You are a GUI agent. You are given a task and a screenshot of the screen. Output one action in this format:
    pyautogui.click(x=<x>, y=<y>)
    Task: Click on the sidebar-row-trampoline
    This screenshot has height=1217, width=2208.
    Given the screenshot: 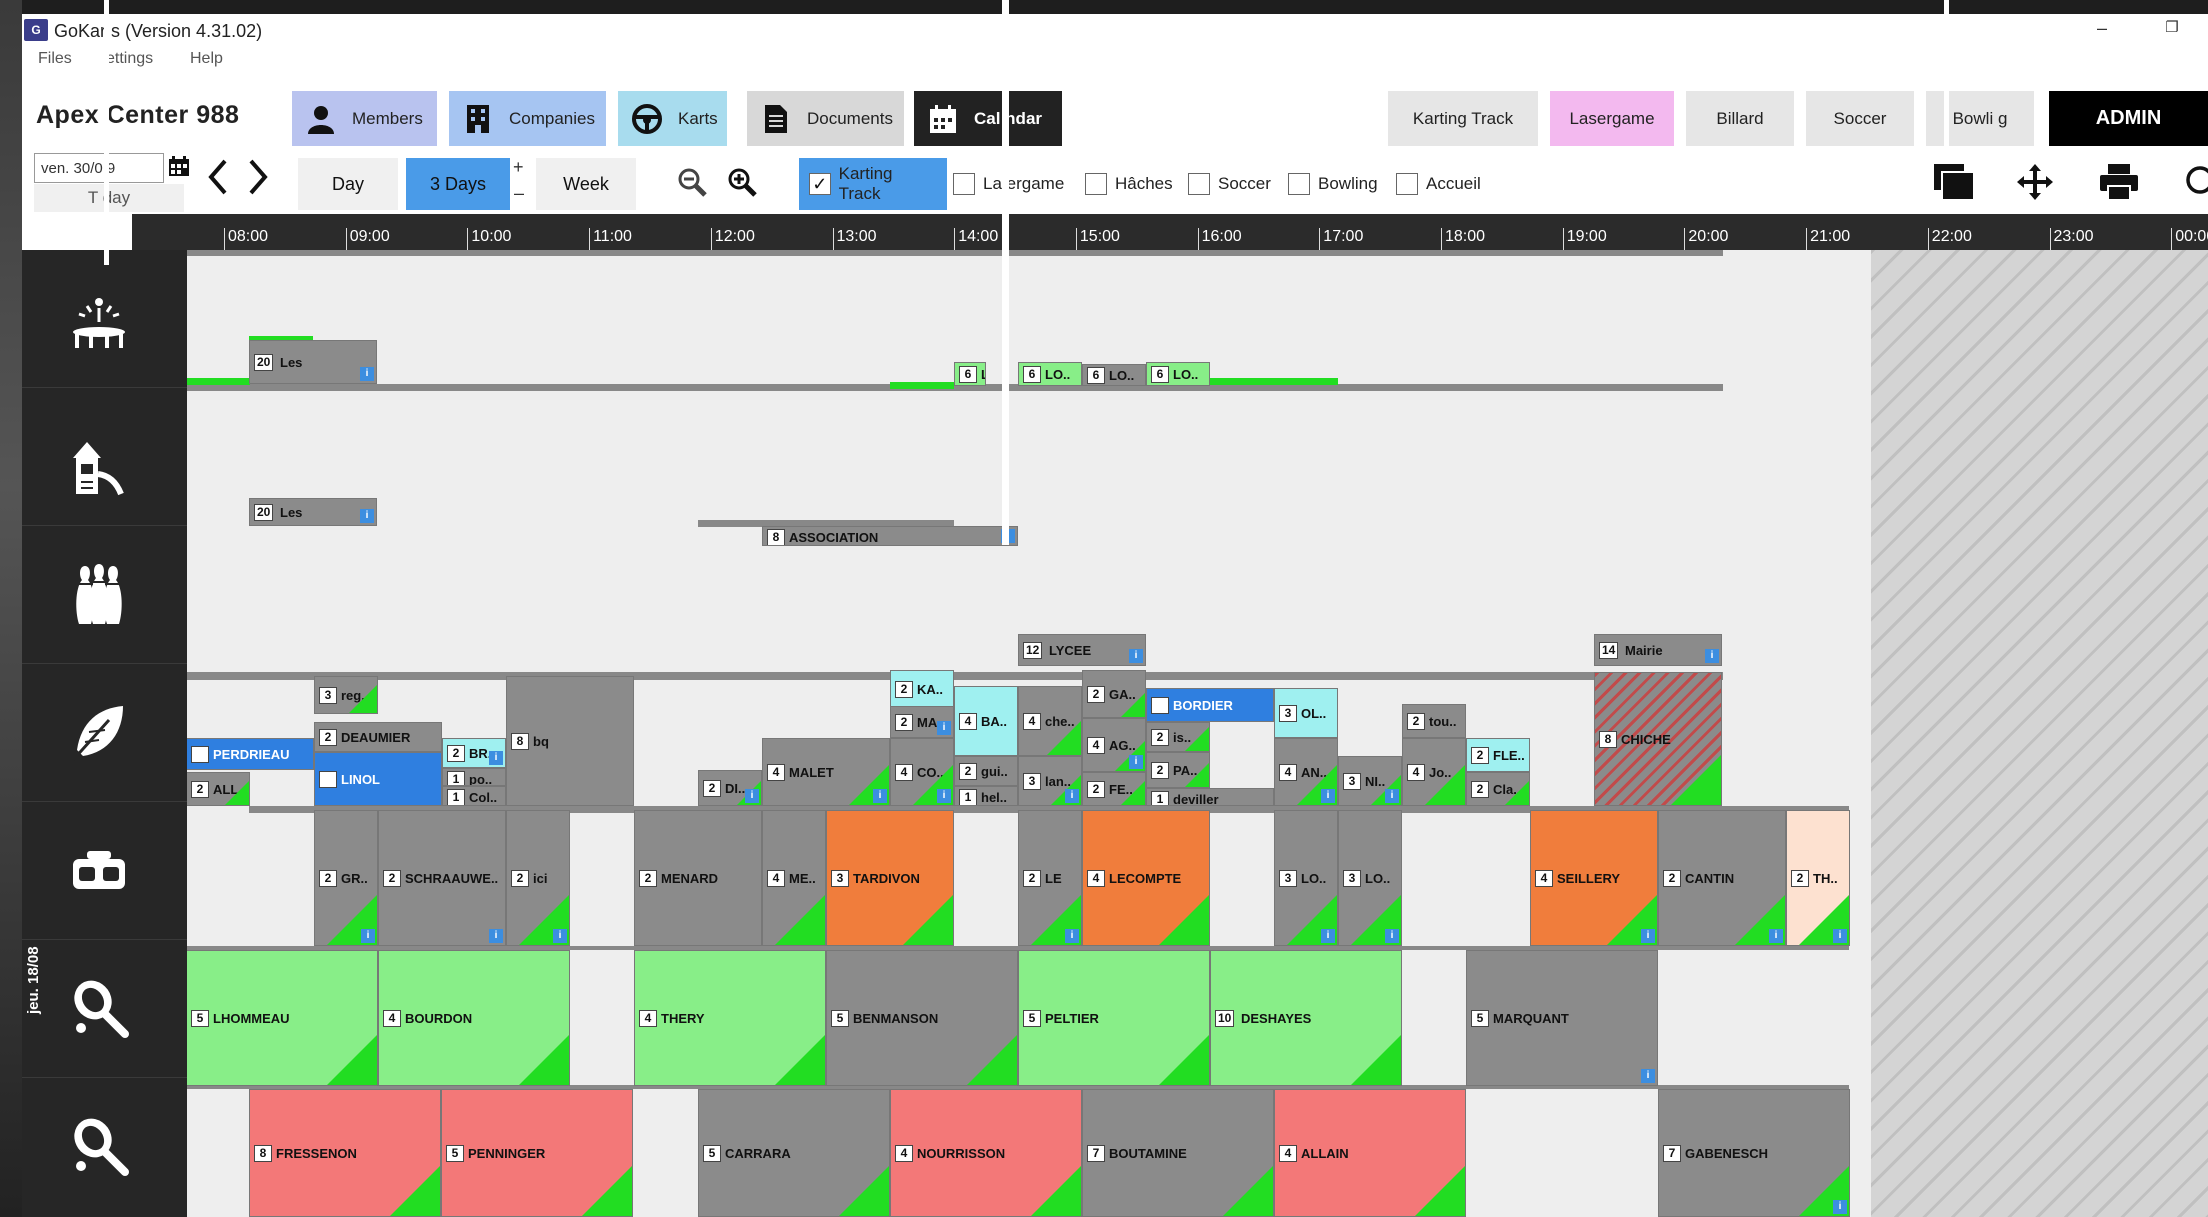 What is the action you would take?
    pyautogui.click(x=104, y=319)
    